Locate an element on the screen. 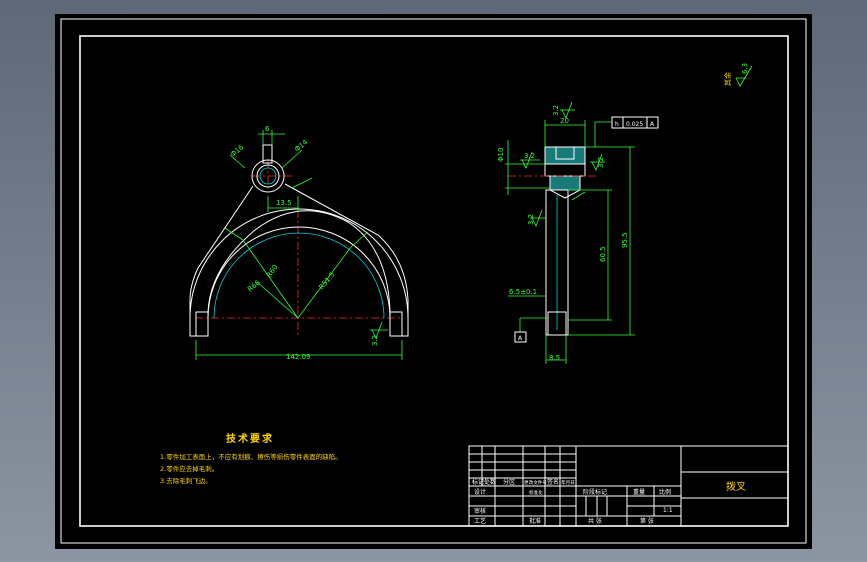 The height and width of the screenshot is (562, 867). side-view is located at coordinates (582, 232).